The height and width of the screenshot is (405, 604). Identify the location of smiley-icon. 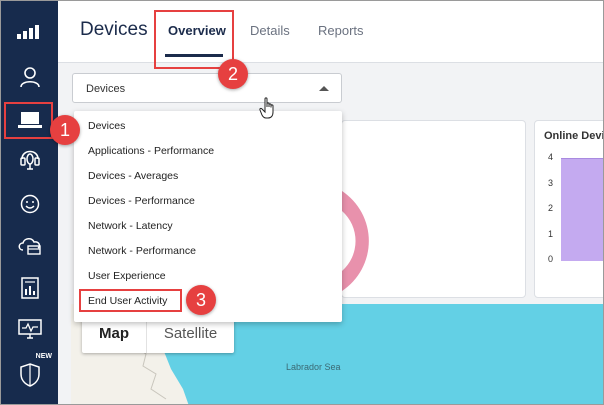
(29, 204).